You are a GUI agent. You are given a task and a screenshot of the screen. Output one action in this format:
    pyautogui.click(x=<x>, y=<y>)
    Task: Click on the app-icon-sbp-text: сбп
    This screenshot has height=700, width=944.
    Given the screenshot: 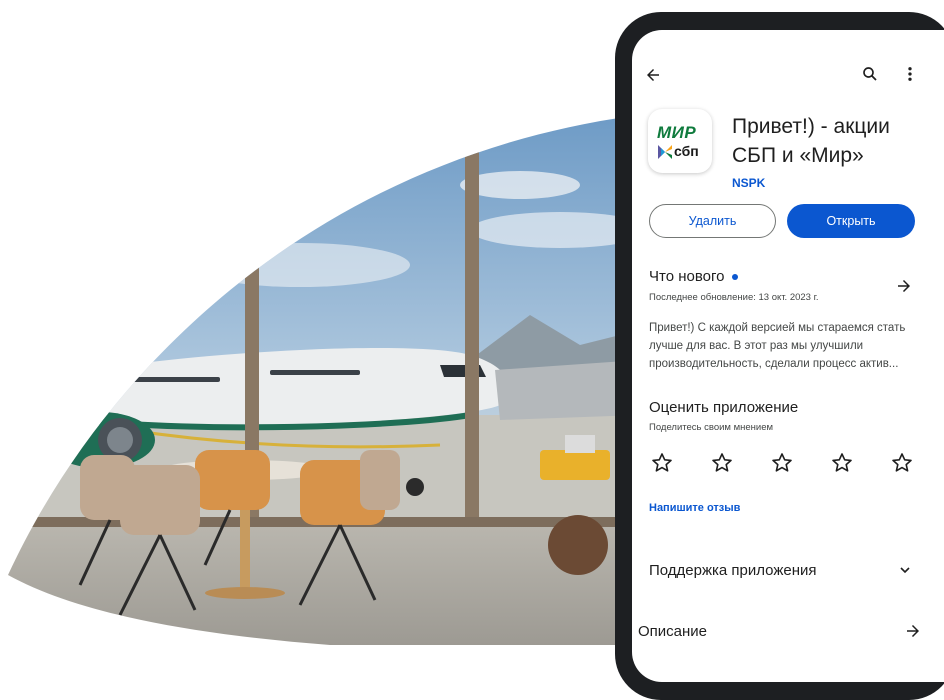 What is the action you would take?
    pyautogui.click(x=686, y=151)
    